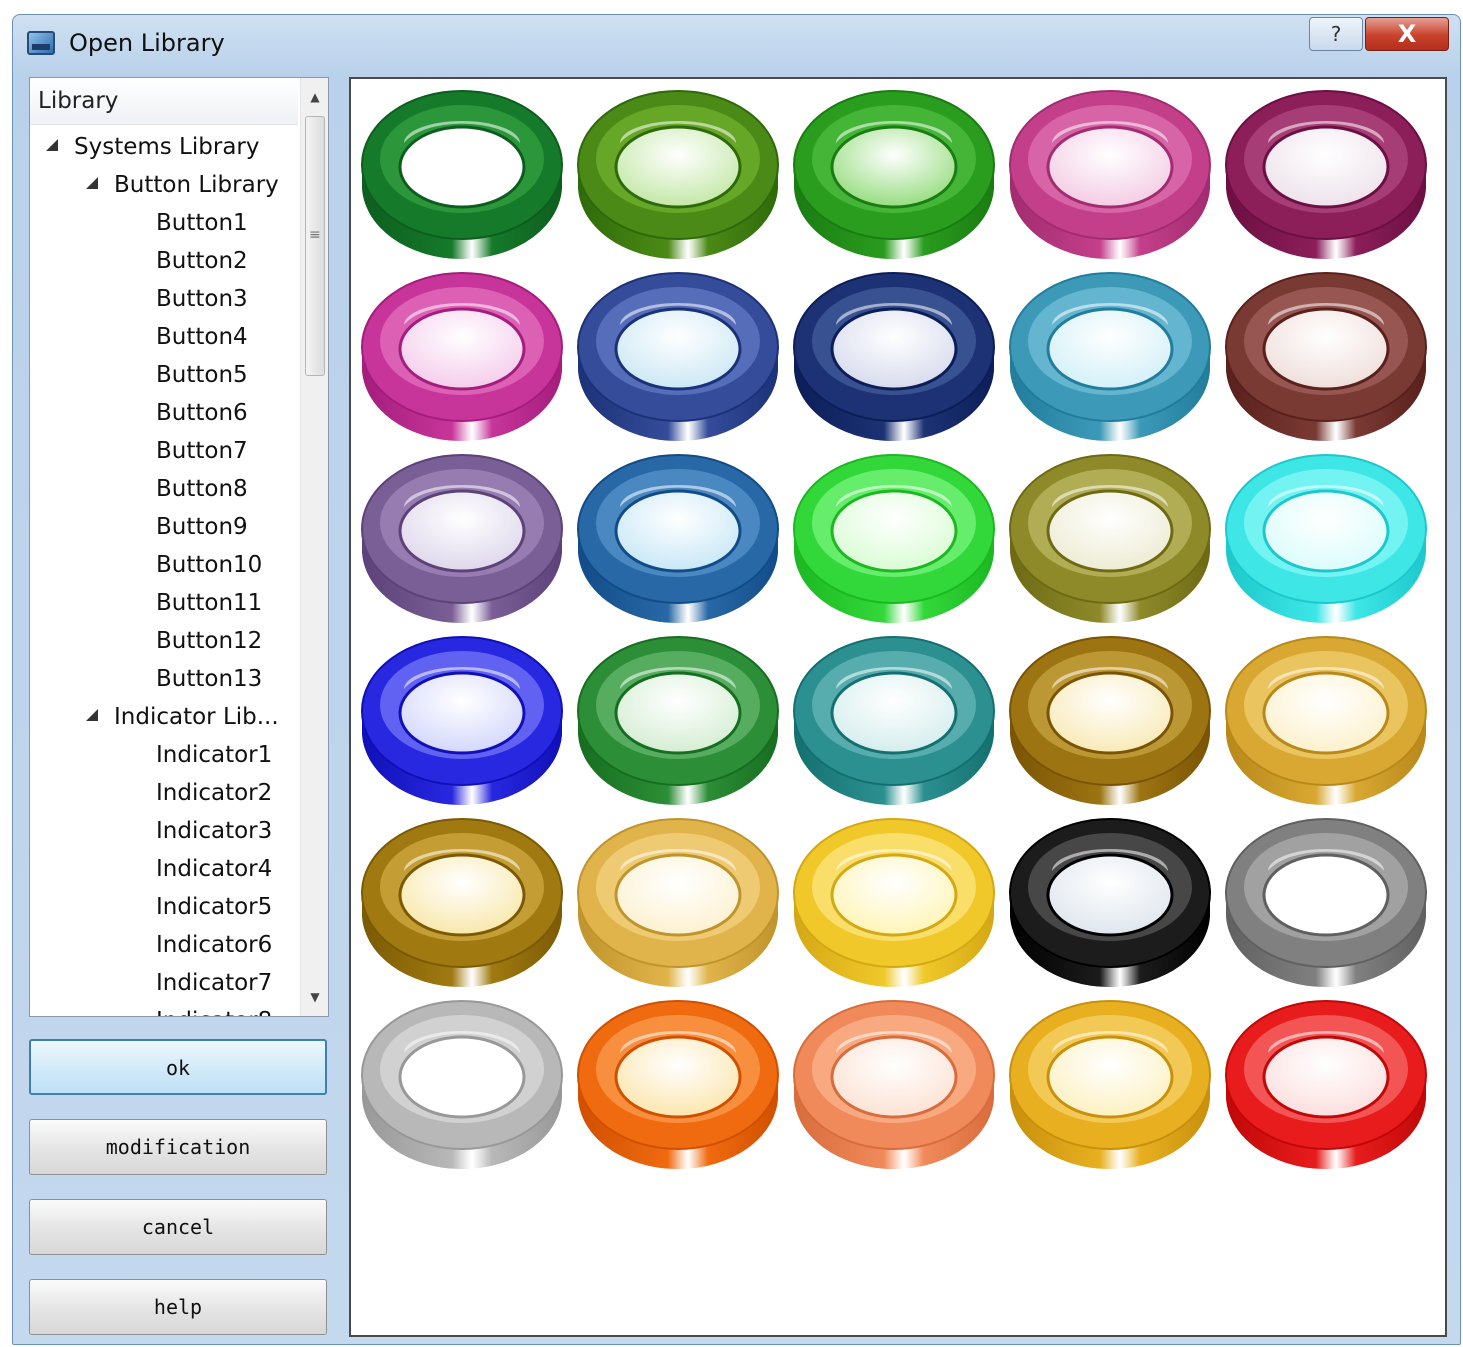 This screenshot has height=1347, width=1463. I want to click on button-preview-khaki, so click(1110, 538).